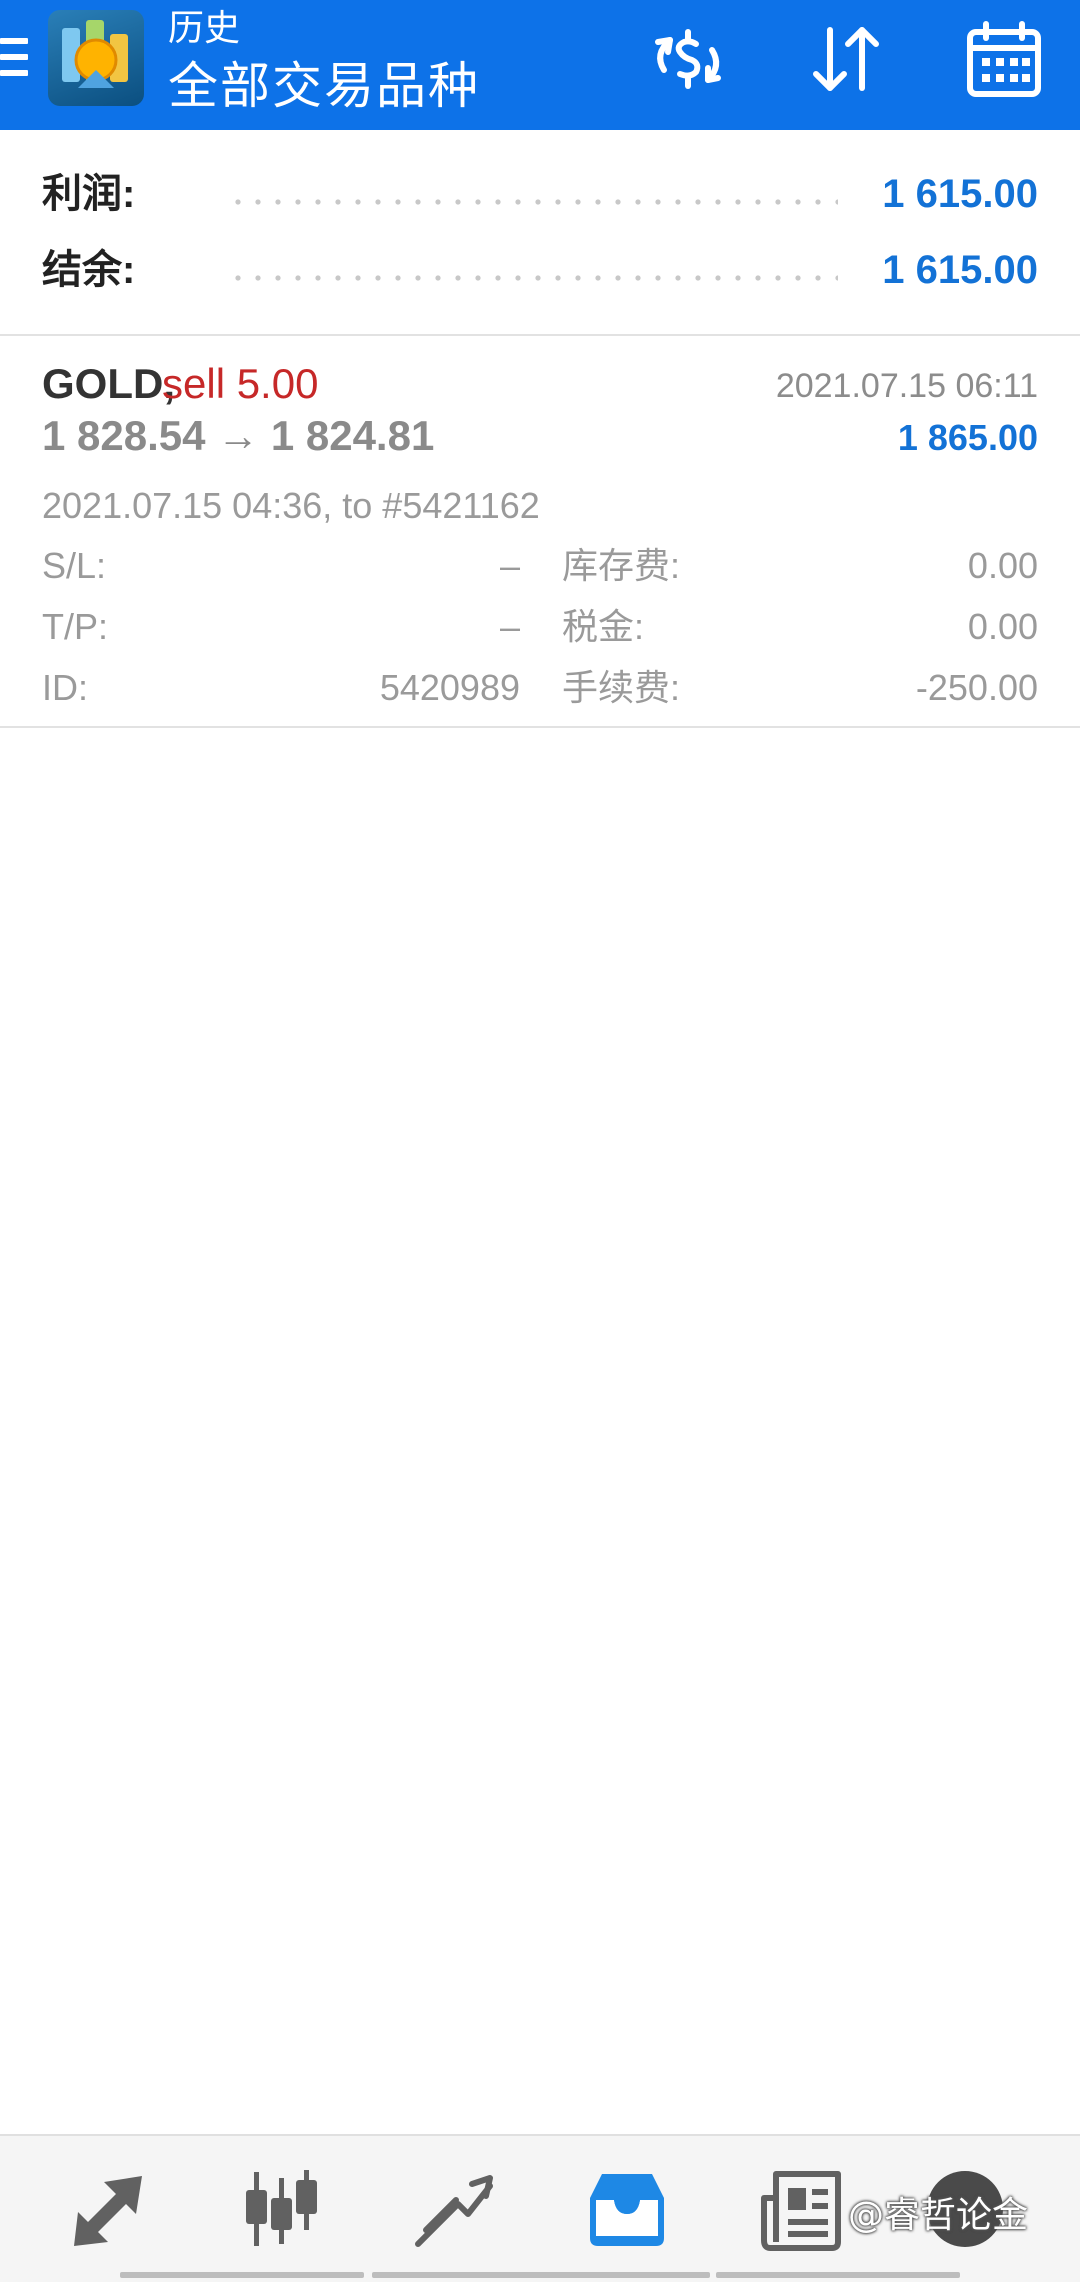  Describe the element at coordinates (967, 437) in the screenshot. I see `deal-profit: 1 865.00` at that location.